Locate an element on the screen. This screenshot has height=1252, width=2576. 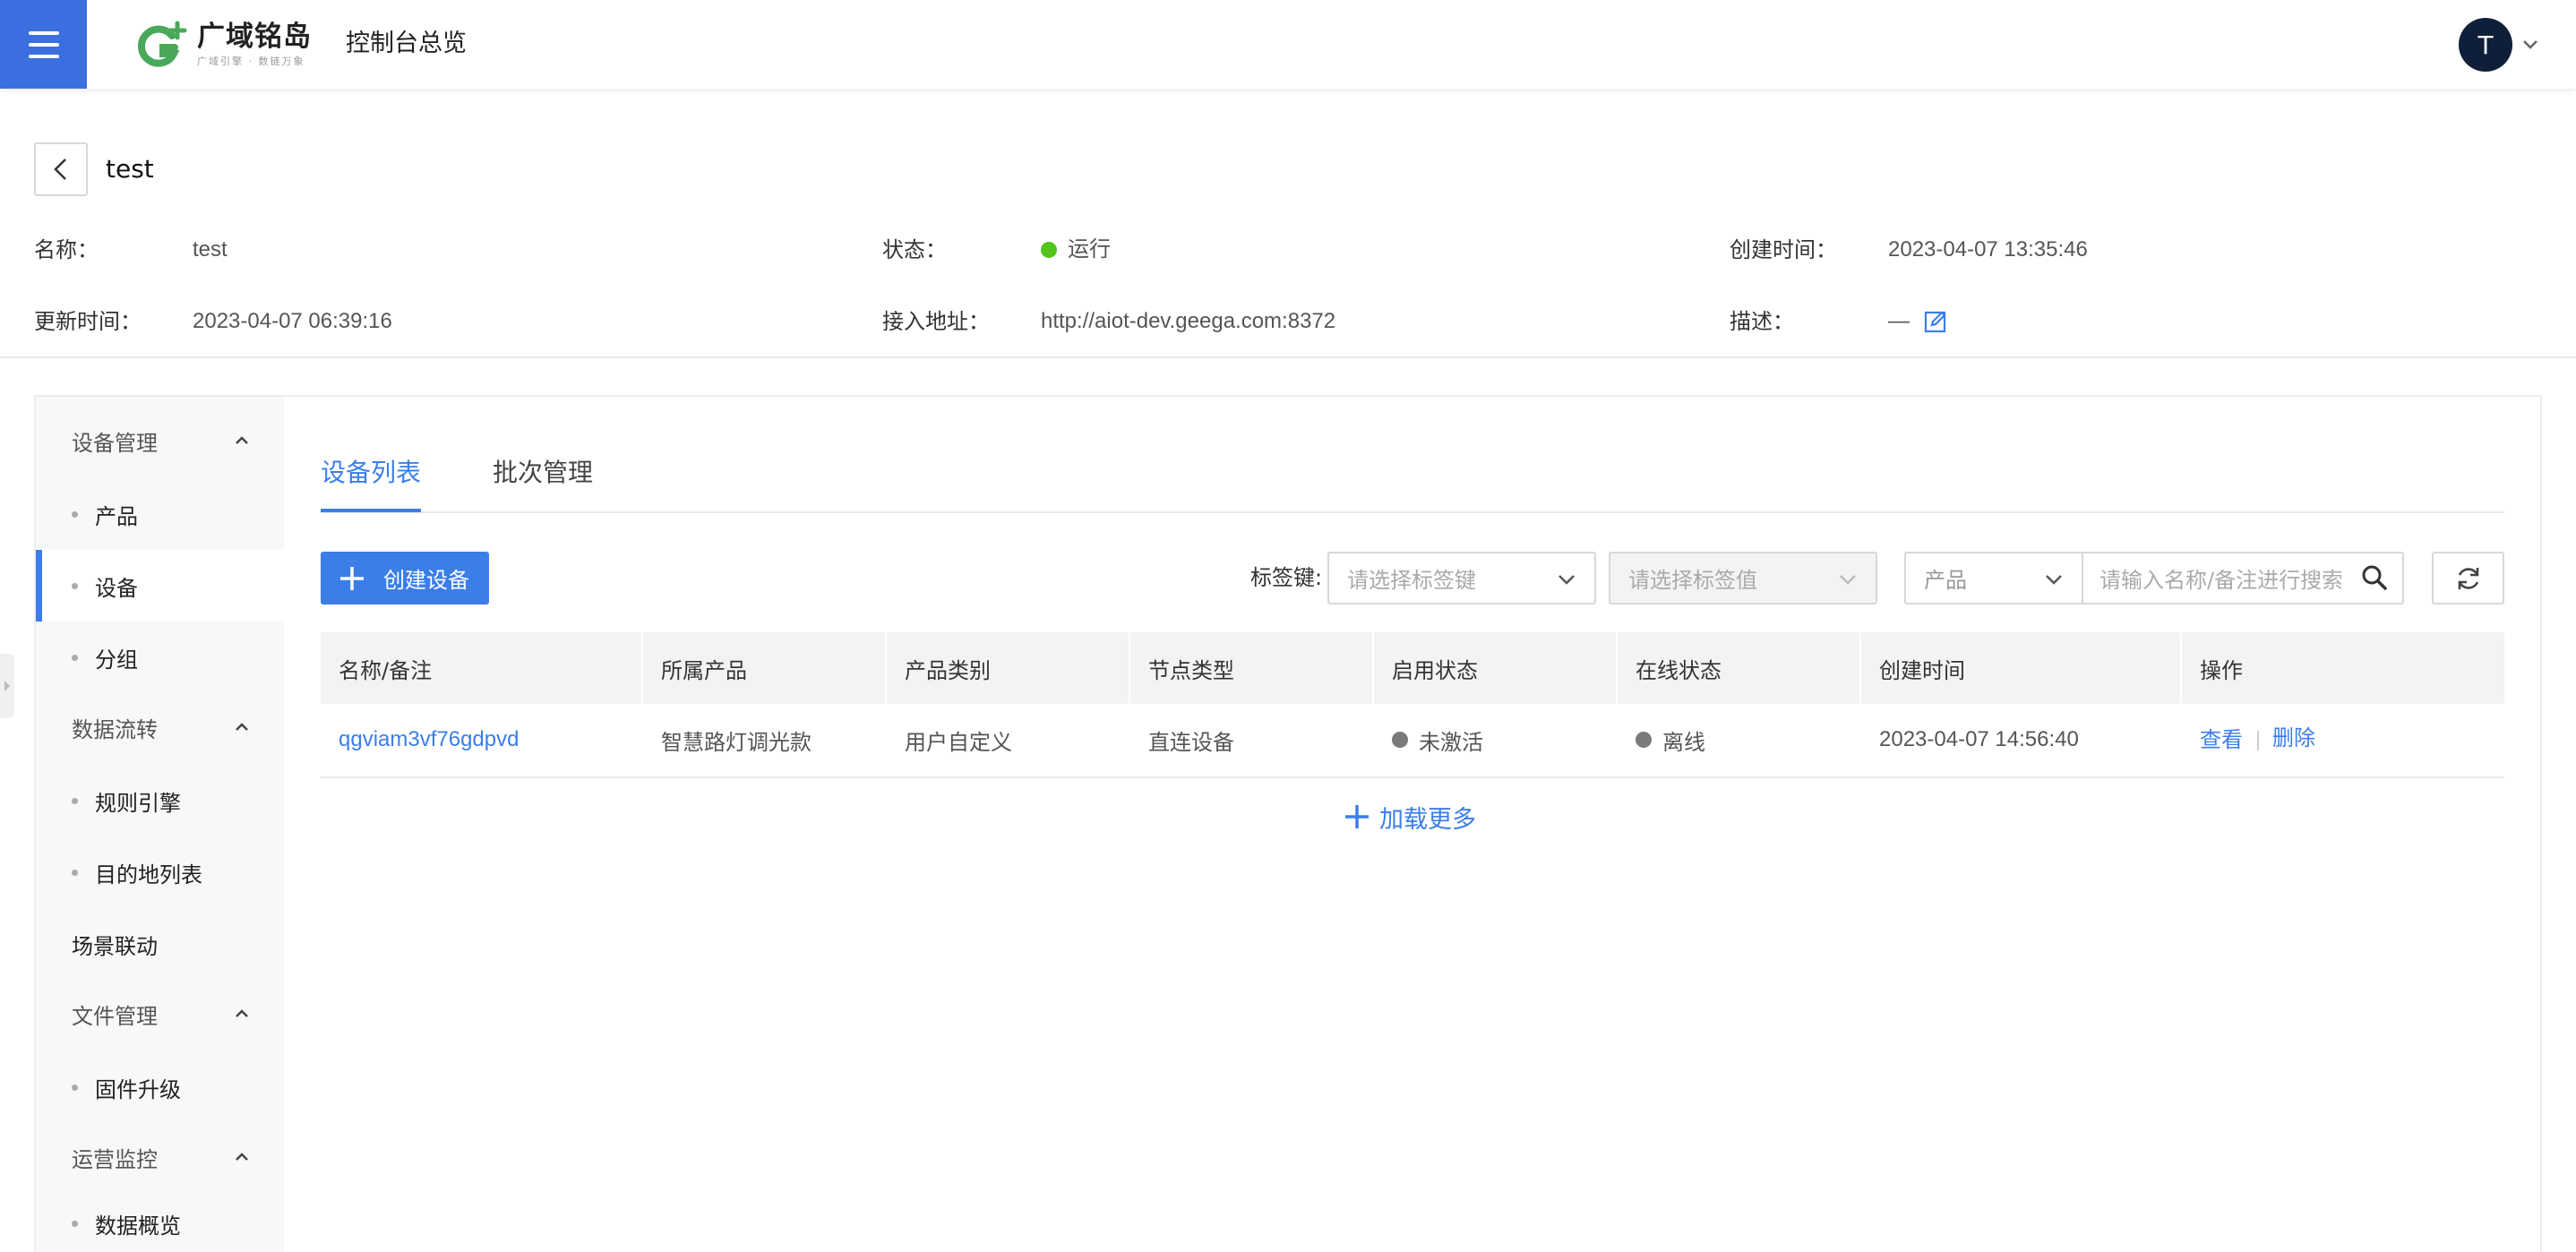
column-header-created-time: 创建时间 is located at coordinates (1922, 670).